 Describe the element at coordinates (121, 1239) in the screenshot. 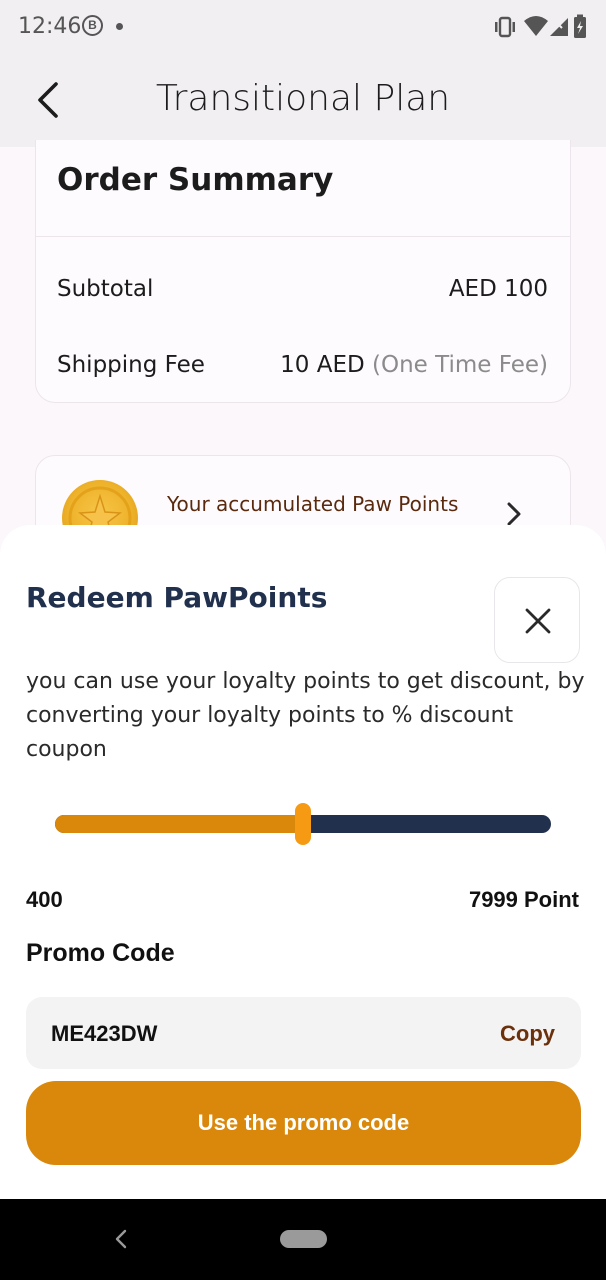

I see `nav-back-icon` at that location.